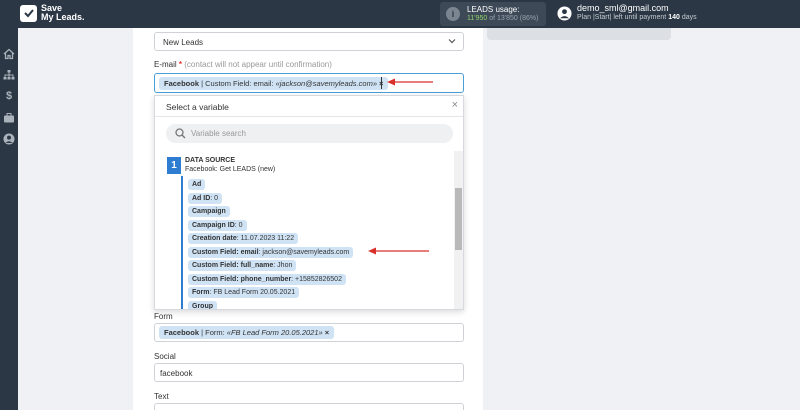  Describe the element at coordinates (9, 75) in the screenshot. I see `sitemap-icon` at that location.